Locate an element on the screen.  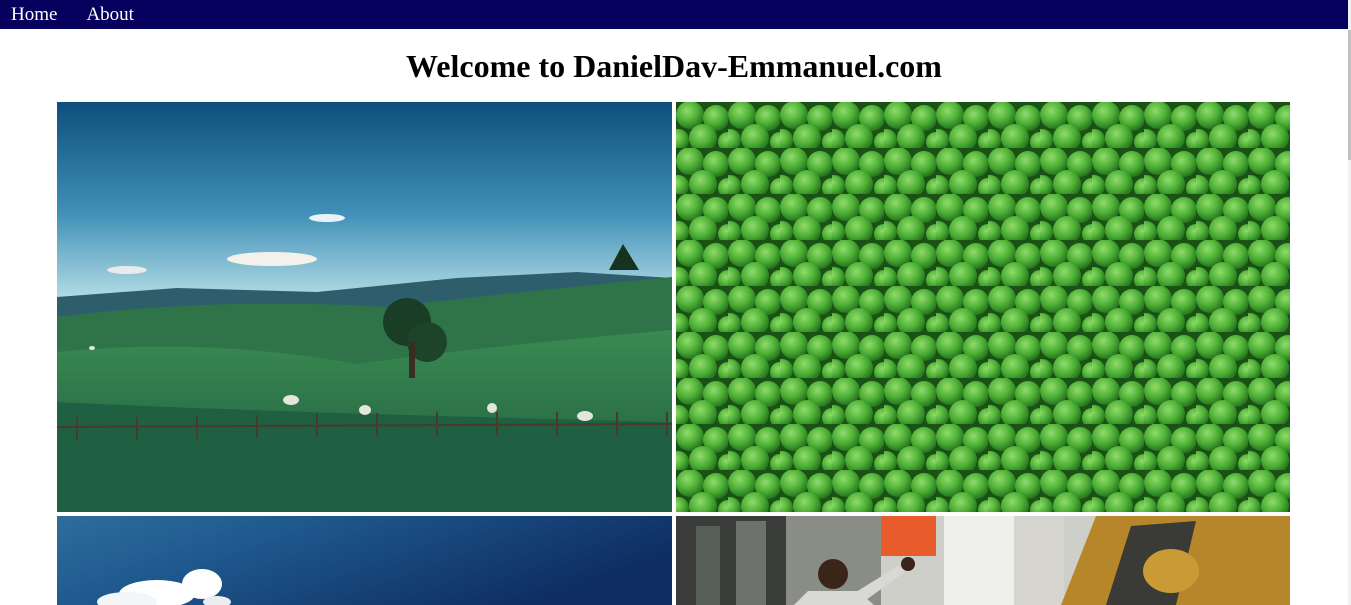
nav-about-link: About is located at coordinates (110, 14).